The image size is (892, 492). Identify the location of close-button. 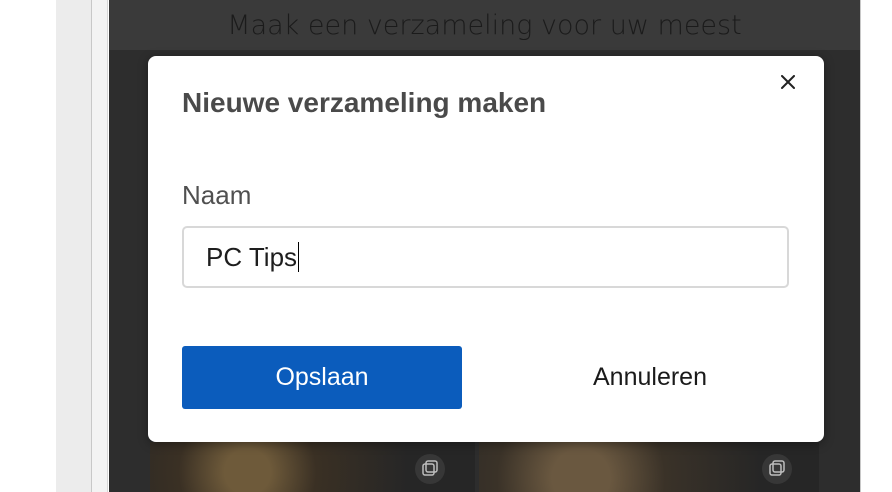
(788, 82).